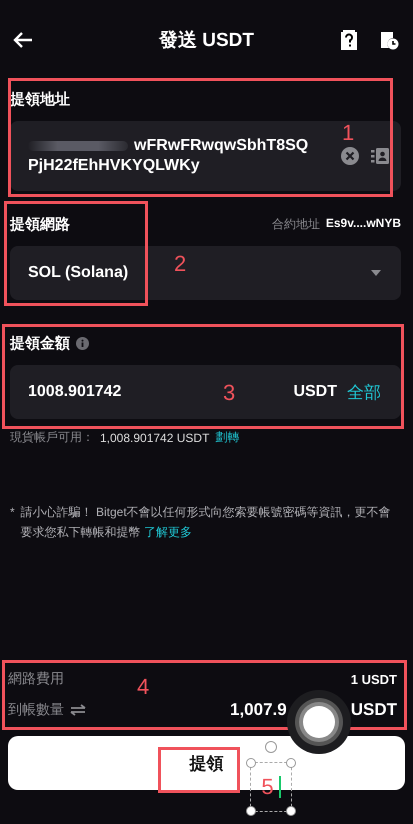 The image size is (413, 824). I want to click on field-label: 提領網路, so click(40, 224).